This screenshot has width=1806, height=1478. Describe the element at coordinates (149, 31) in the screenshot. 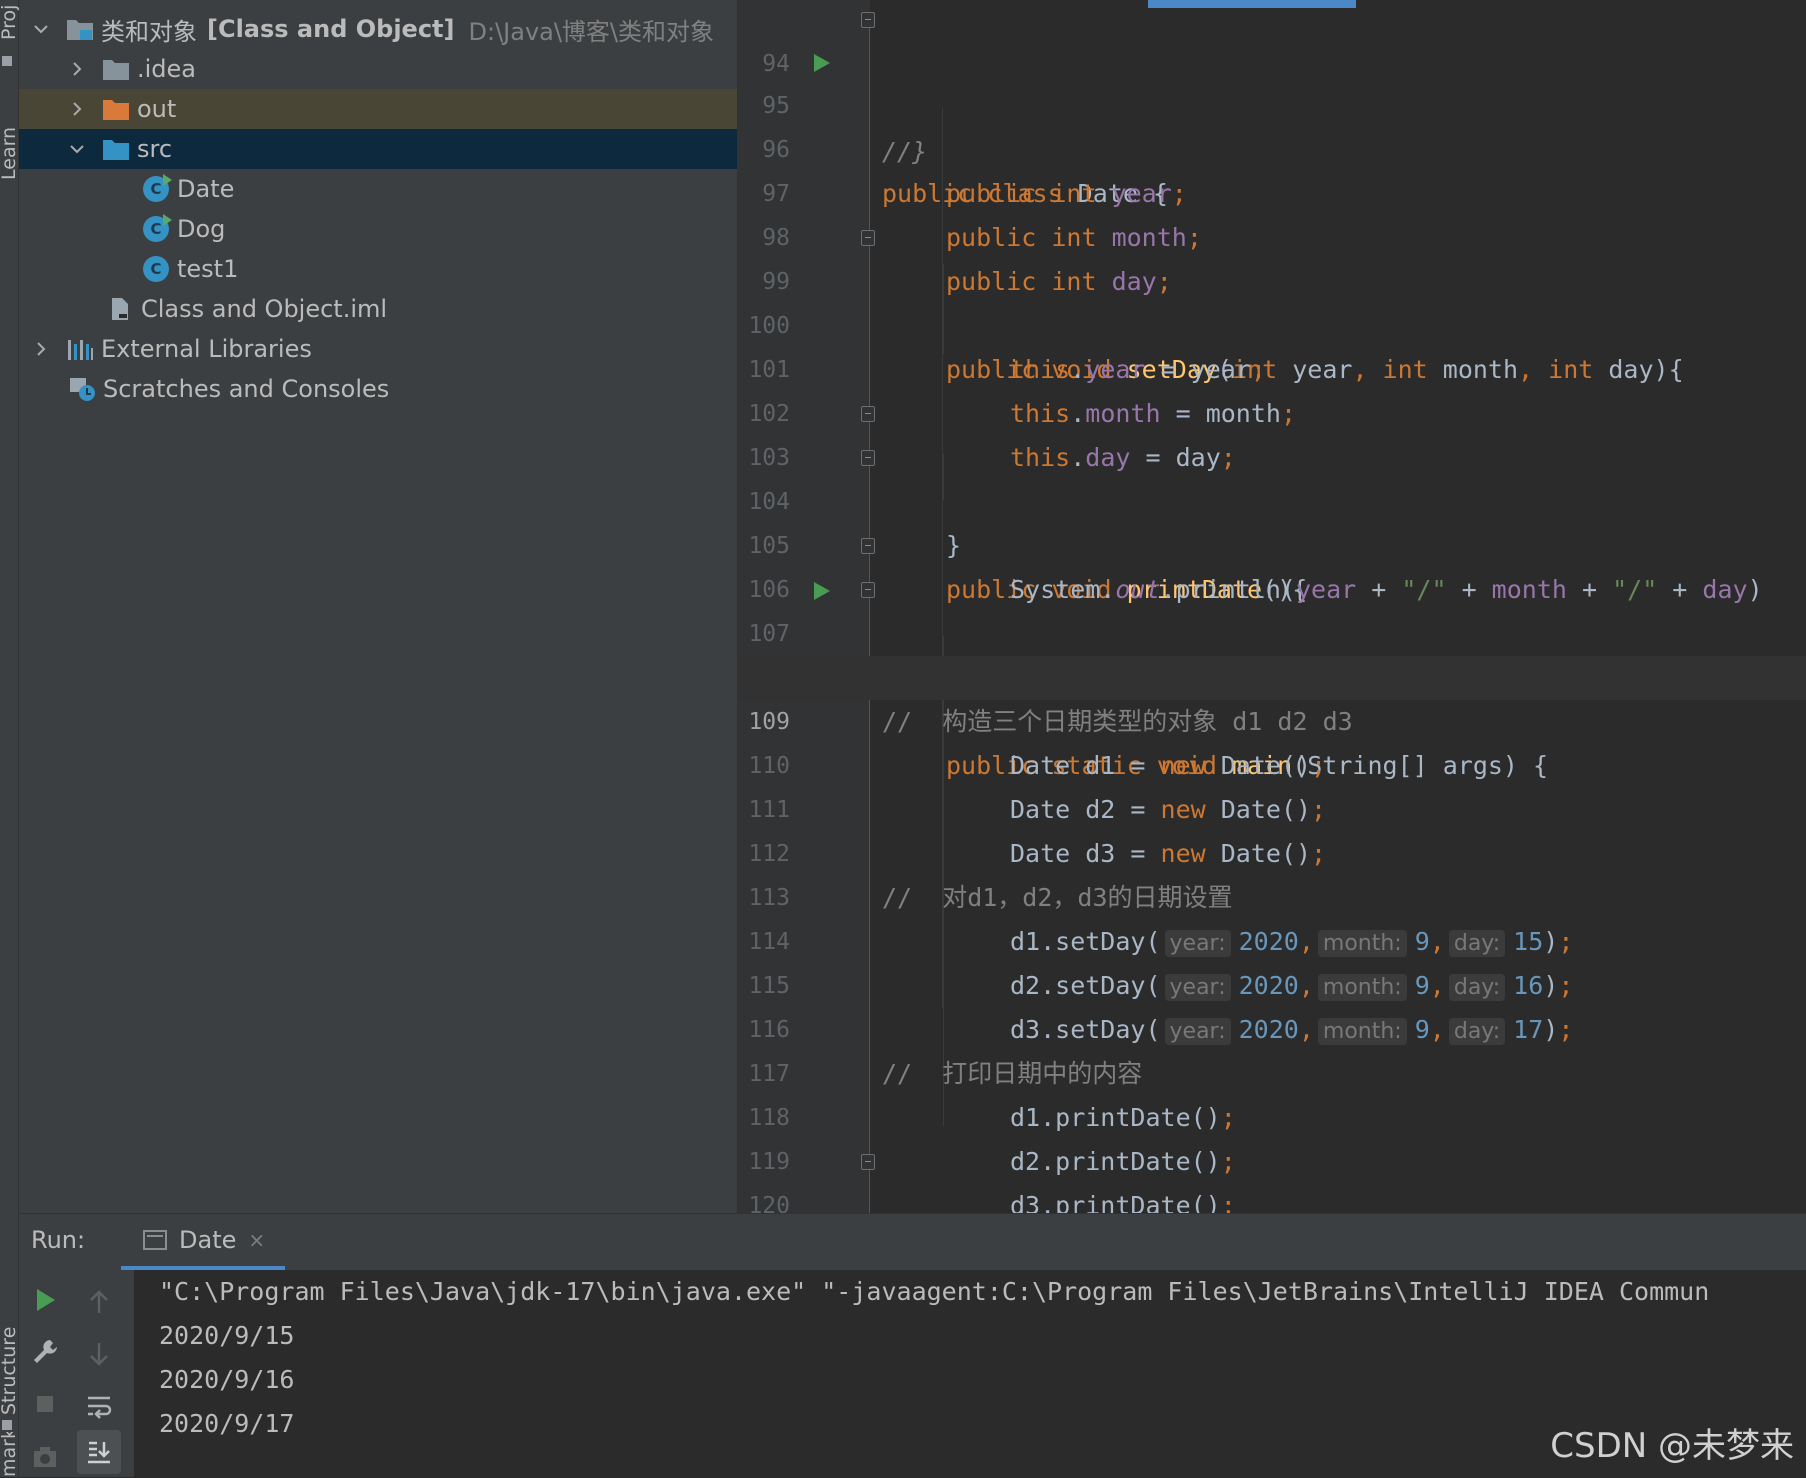

I see `root-name: 类和对象` at that location.